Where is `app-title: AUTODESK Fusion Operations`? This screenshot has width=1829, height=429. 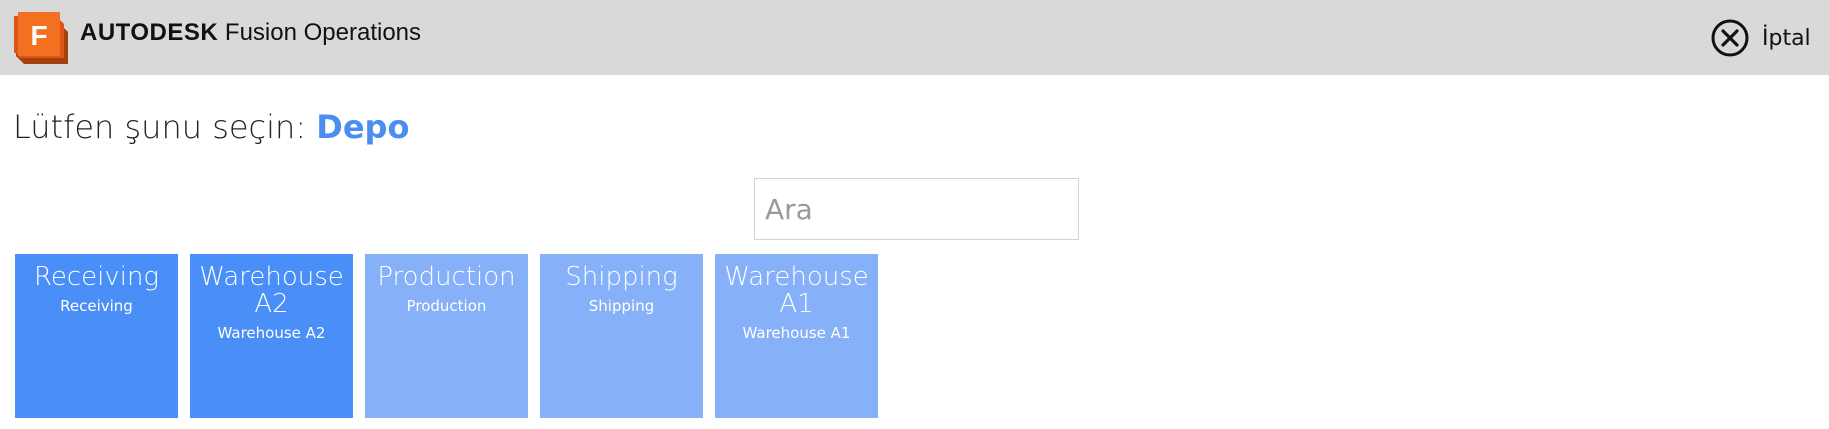 app-title: AUTODESK Fusion Operations is located at coordinates (250, 33).